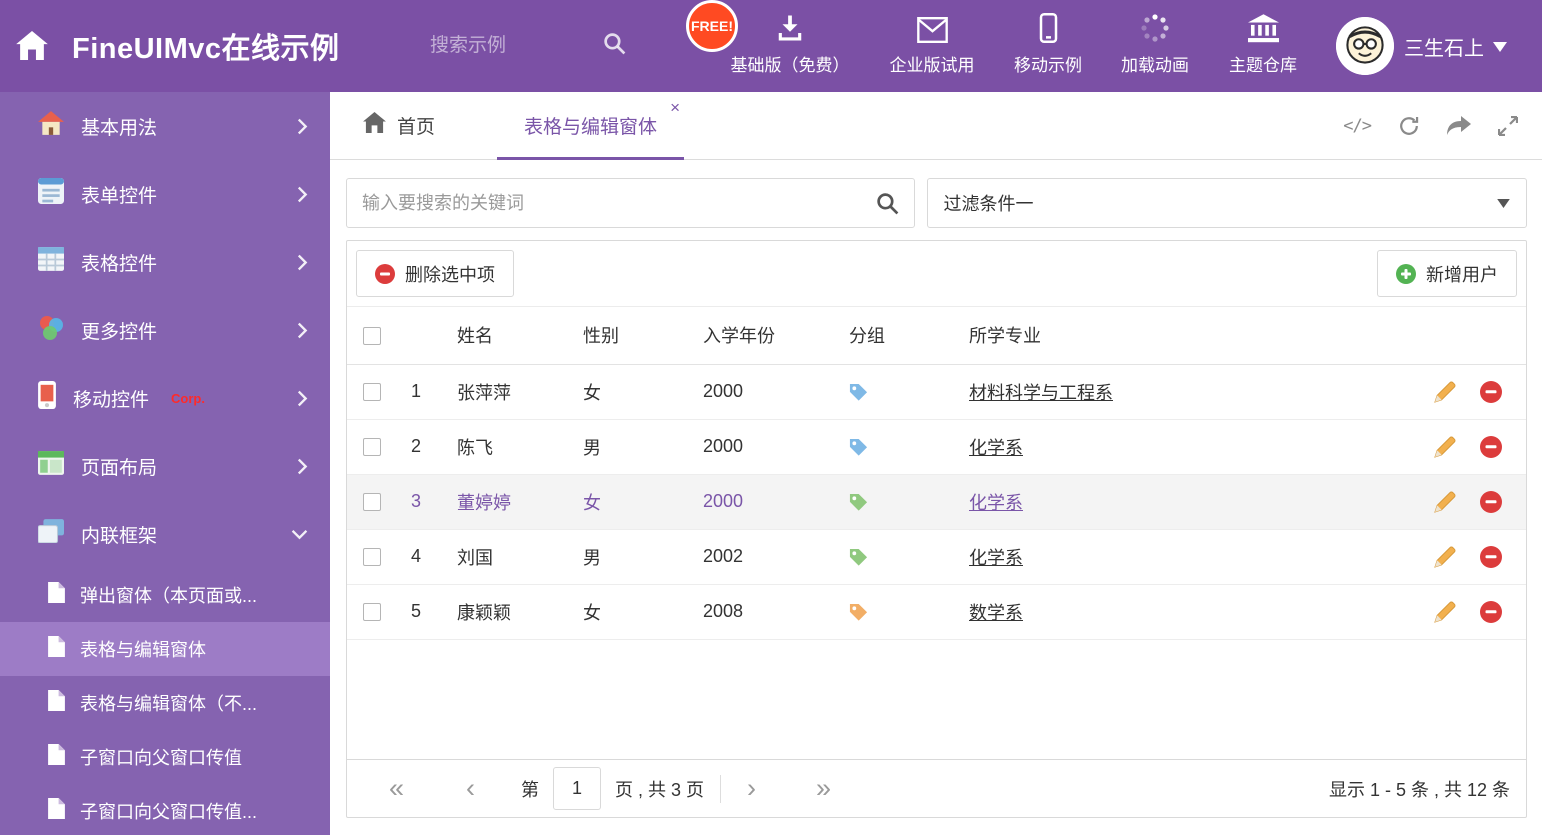  I want to click on tab-label: 表格与编辑窗体, so click(591, 127).